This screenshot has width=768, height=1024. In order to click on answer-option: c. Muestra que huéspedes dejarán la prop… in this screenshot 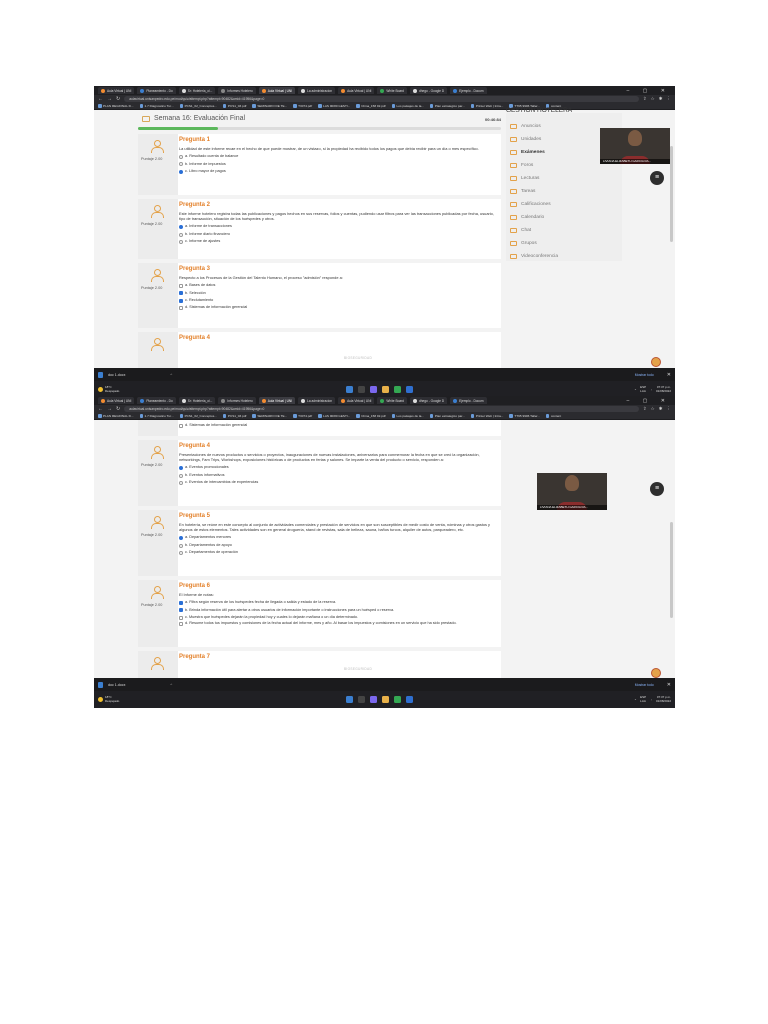, I will do `click(337, 617)`.